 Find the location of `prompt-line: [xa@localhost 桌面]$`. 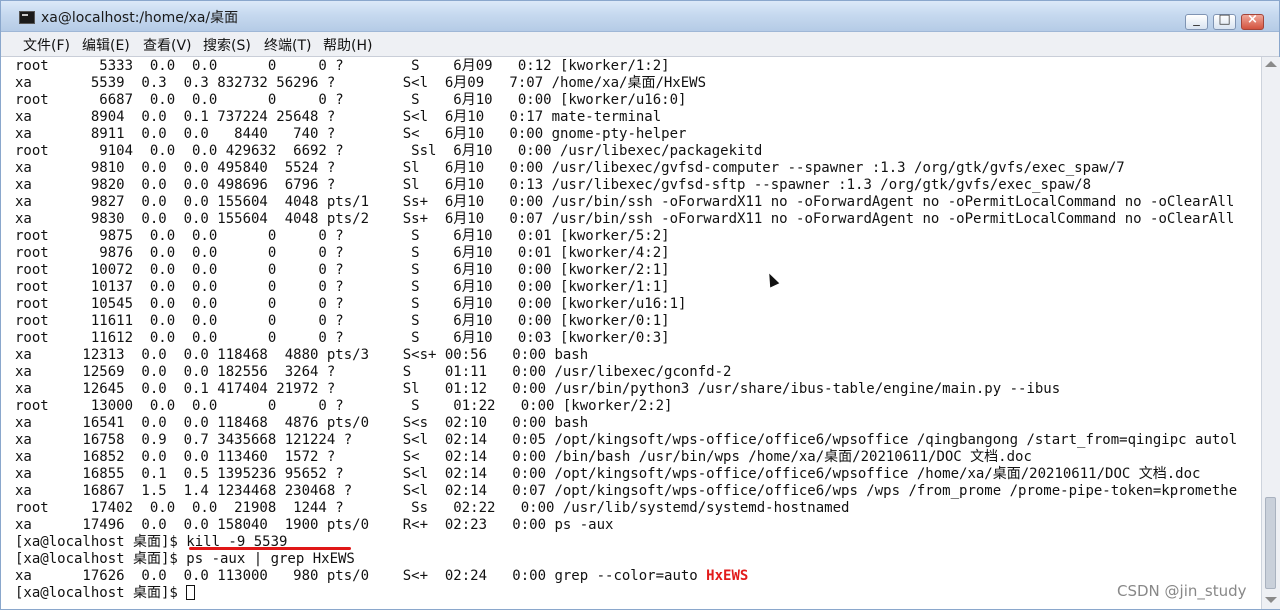

prompt-line: [xa@localhost 桌面]$ is located at coordinates (105, 593).